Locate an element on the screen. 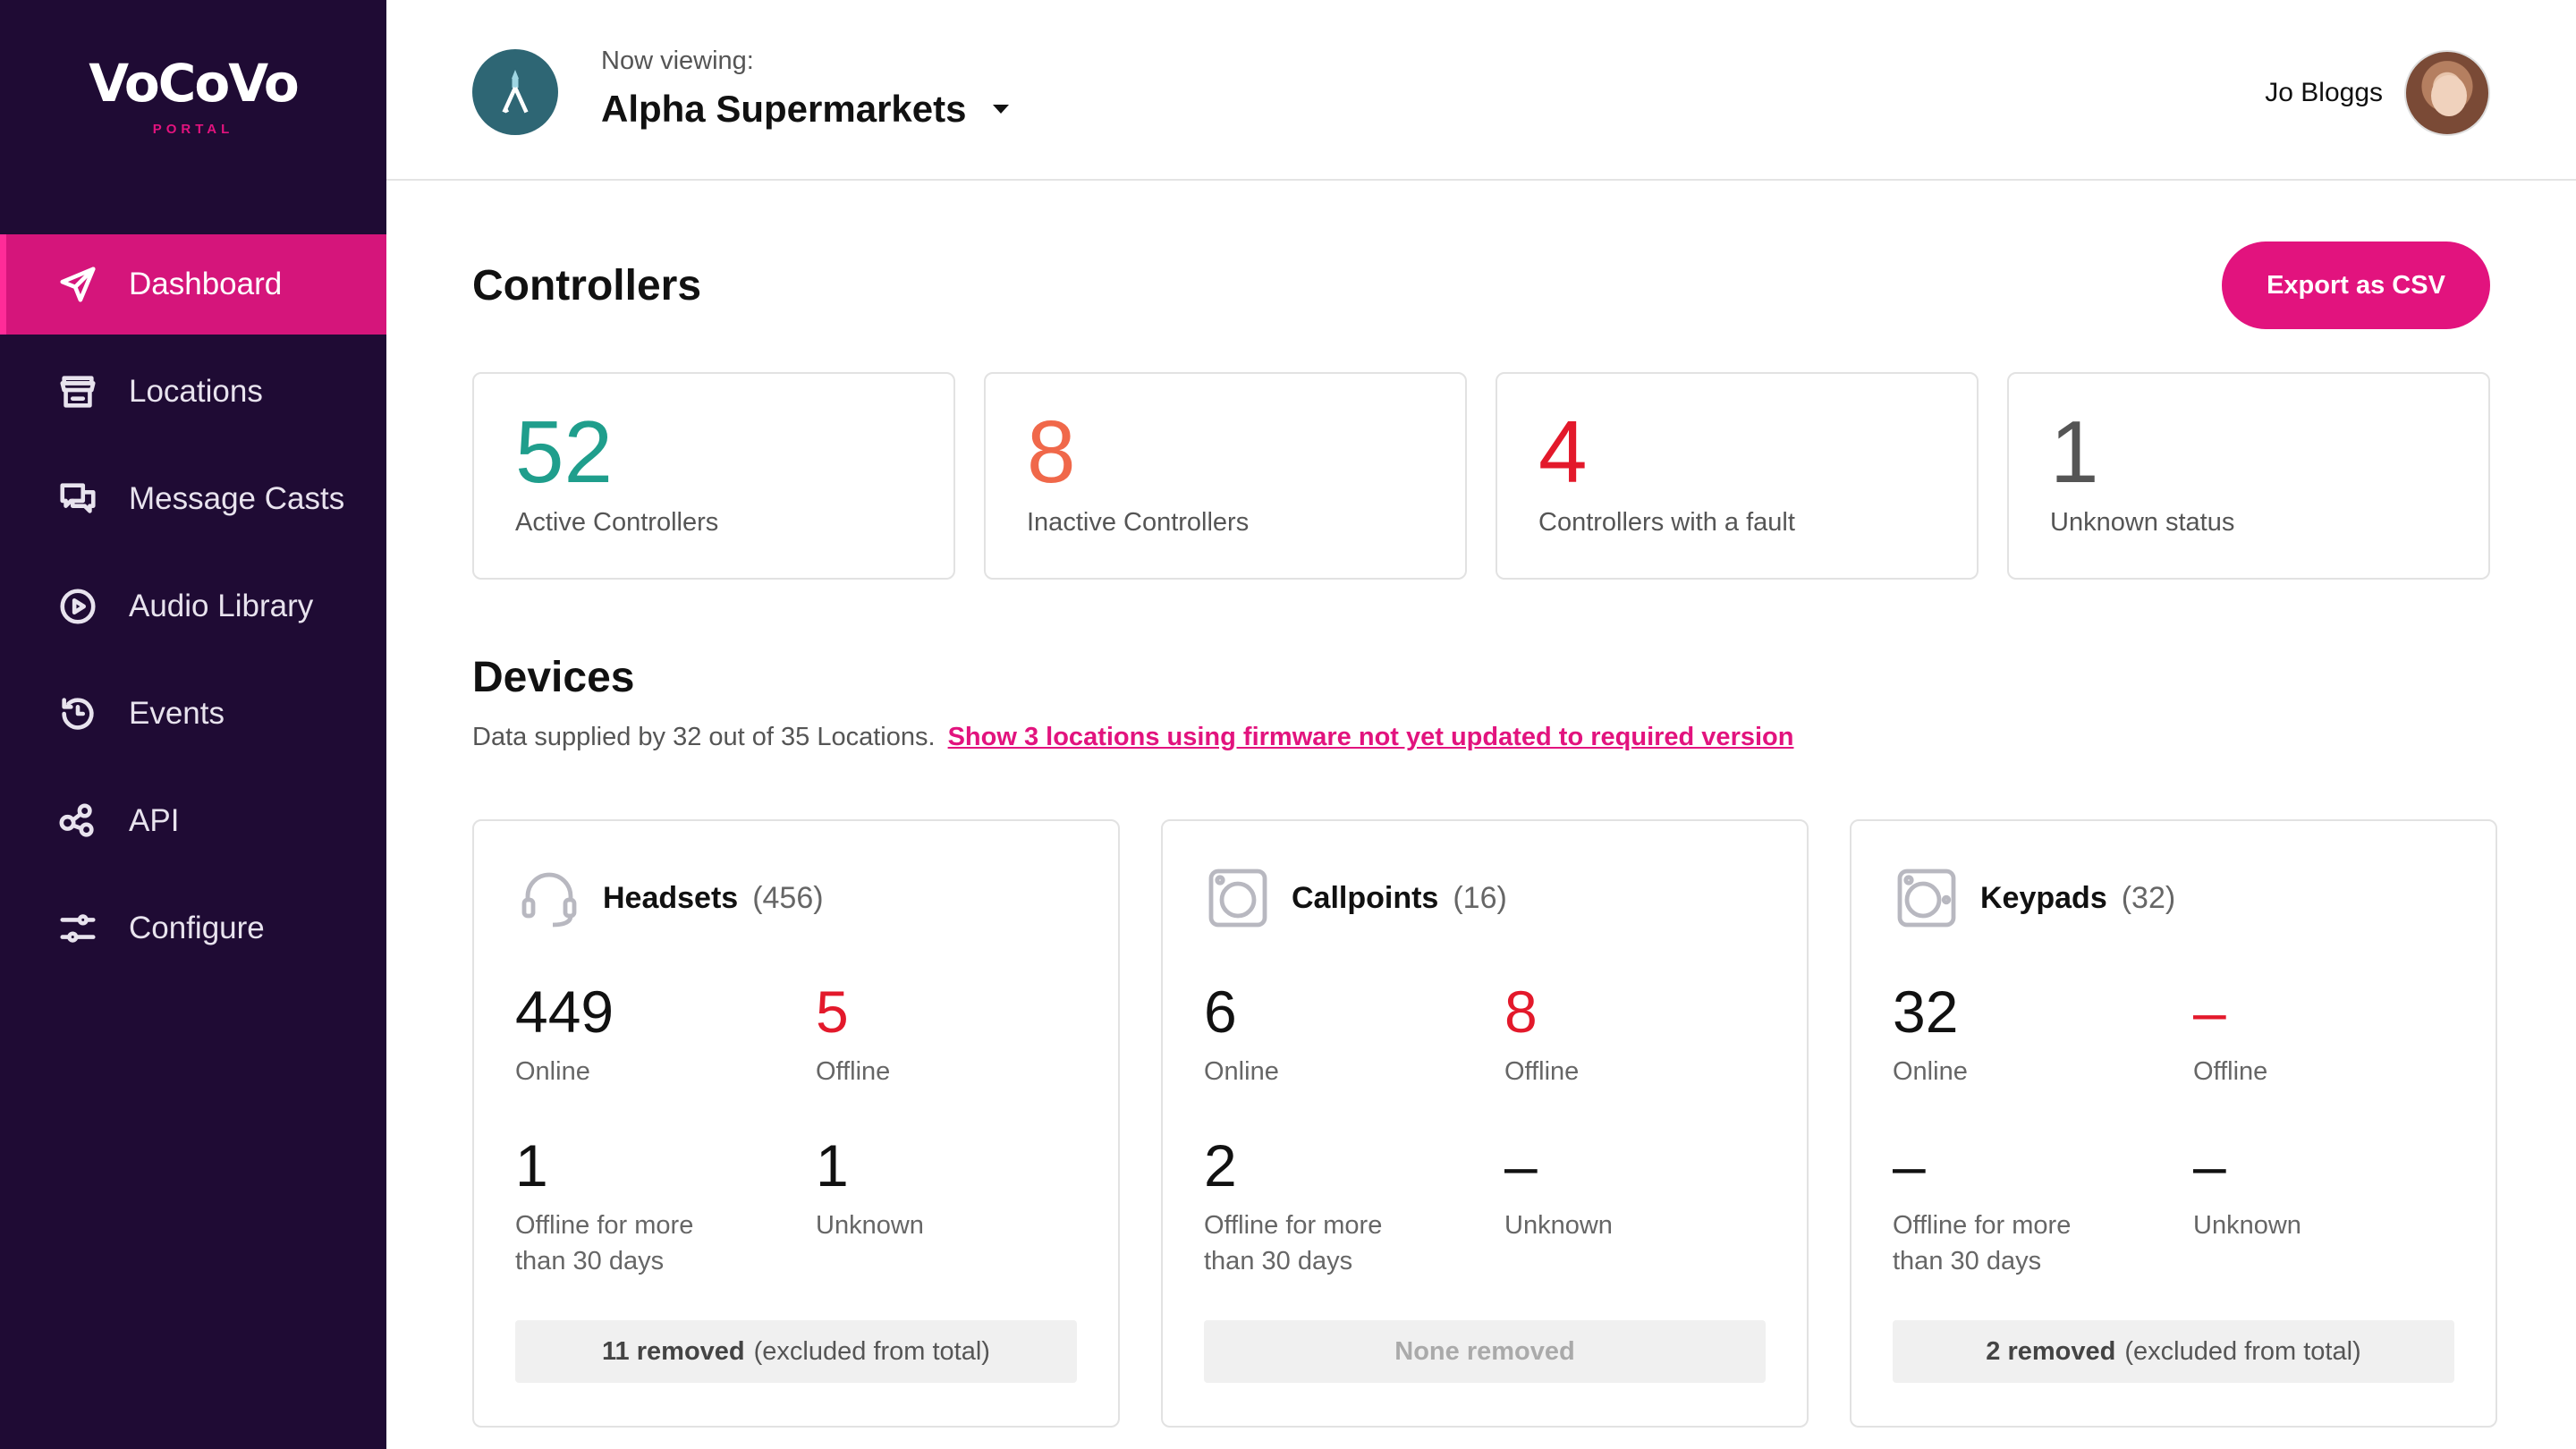 Image resolution: width=2576 pixels, height=1449 pixels. none-removed-label: None removed is located at coordinates (1484, 1351).